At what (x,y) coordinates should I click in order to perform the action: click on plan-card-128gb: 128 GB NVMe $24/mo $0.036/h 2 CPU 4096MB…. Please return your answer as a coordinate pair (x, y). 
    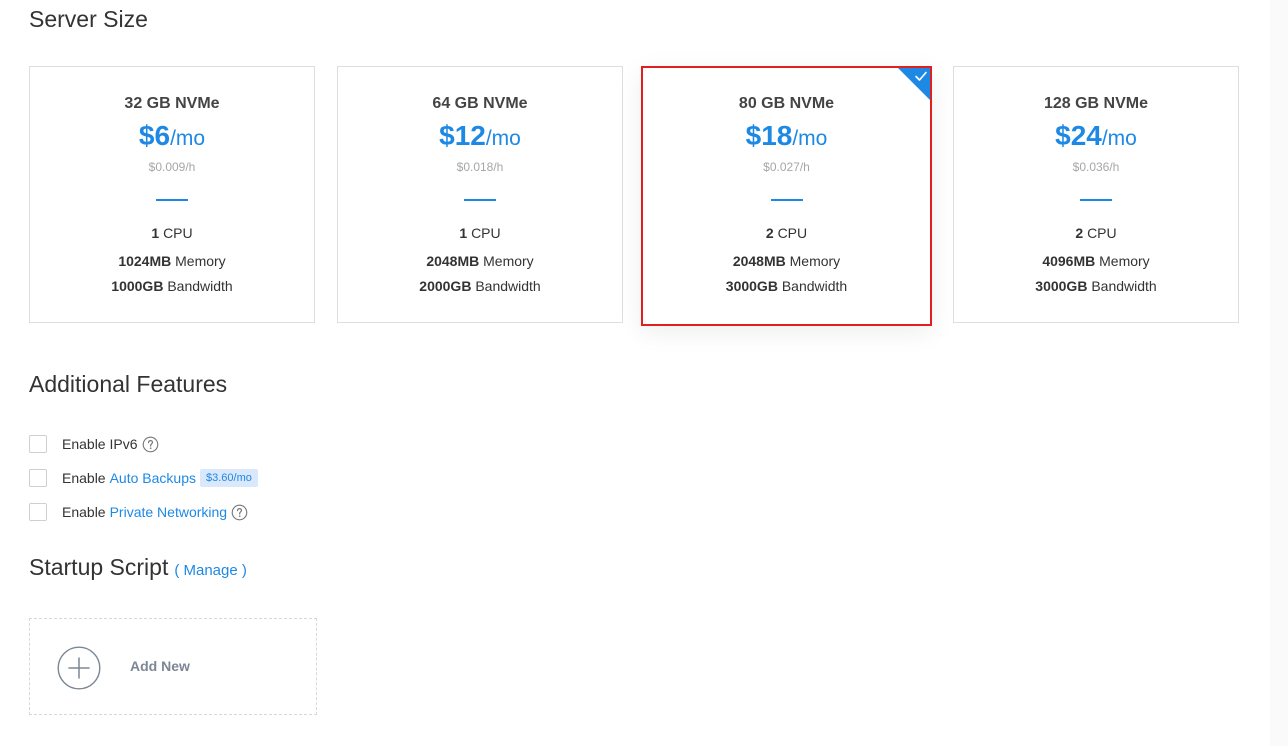
    Looking at the image, I should click on (1096, 194).